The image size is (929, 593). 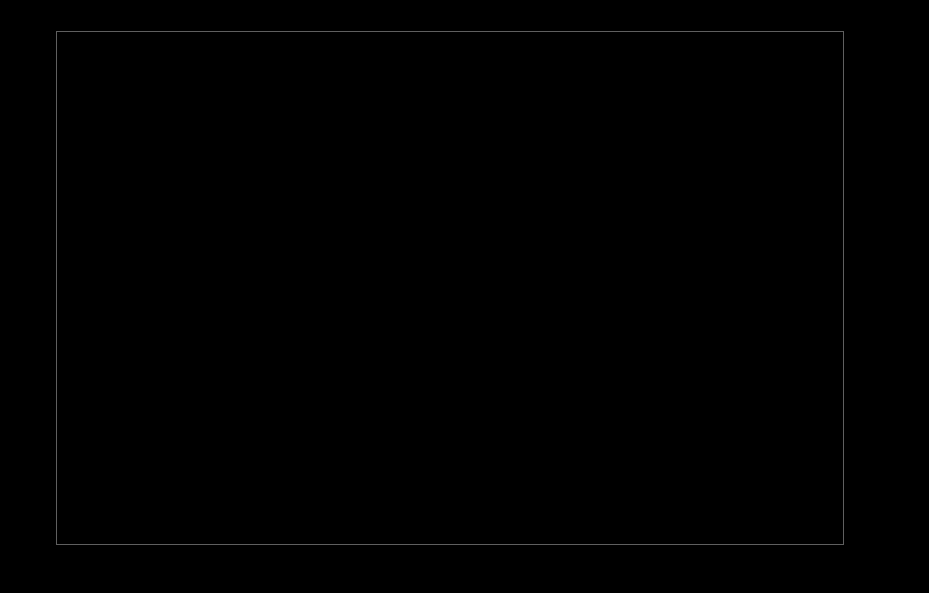 I want to click on colorbar-gradient, so click(x=886, y=286).